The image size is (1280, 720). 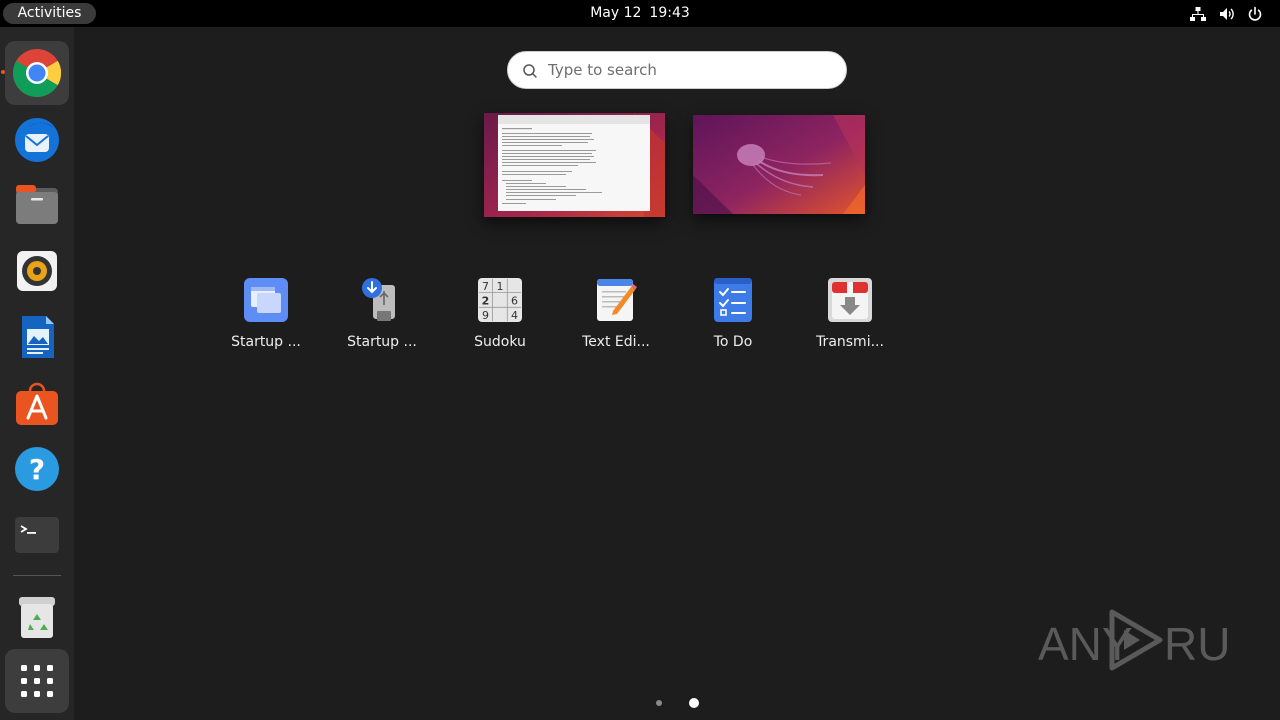 What do you see at coordinates (514, 315) in the screenshot?
I see `svg-text: 4` at bounding box center [514, 315].